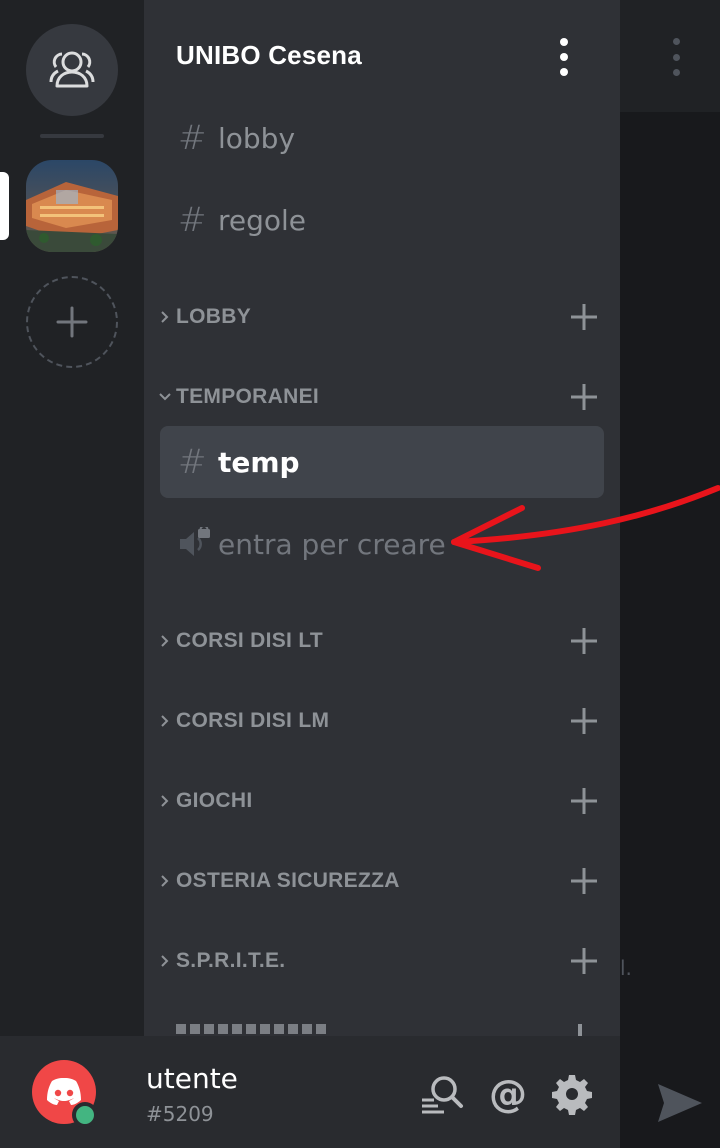 The height and width of the screenshot is (1148, 720). What do you see at coordinates (382, 462) in the screenshot?
I see `channel-temp: # temp` at bounding box center [382, 462].